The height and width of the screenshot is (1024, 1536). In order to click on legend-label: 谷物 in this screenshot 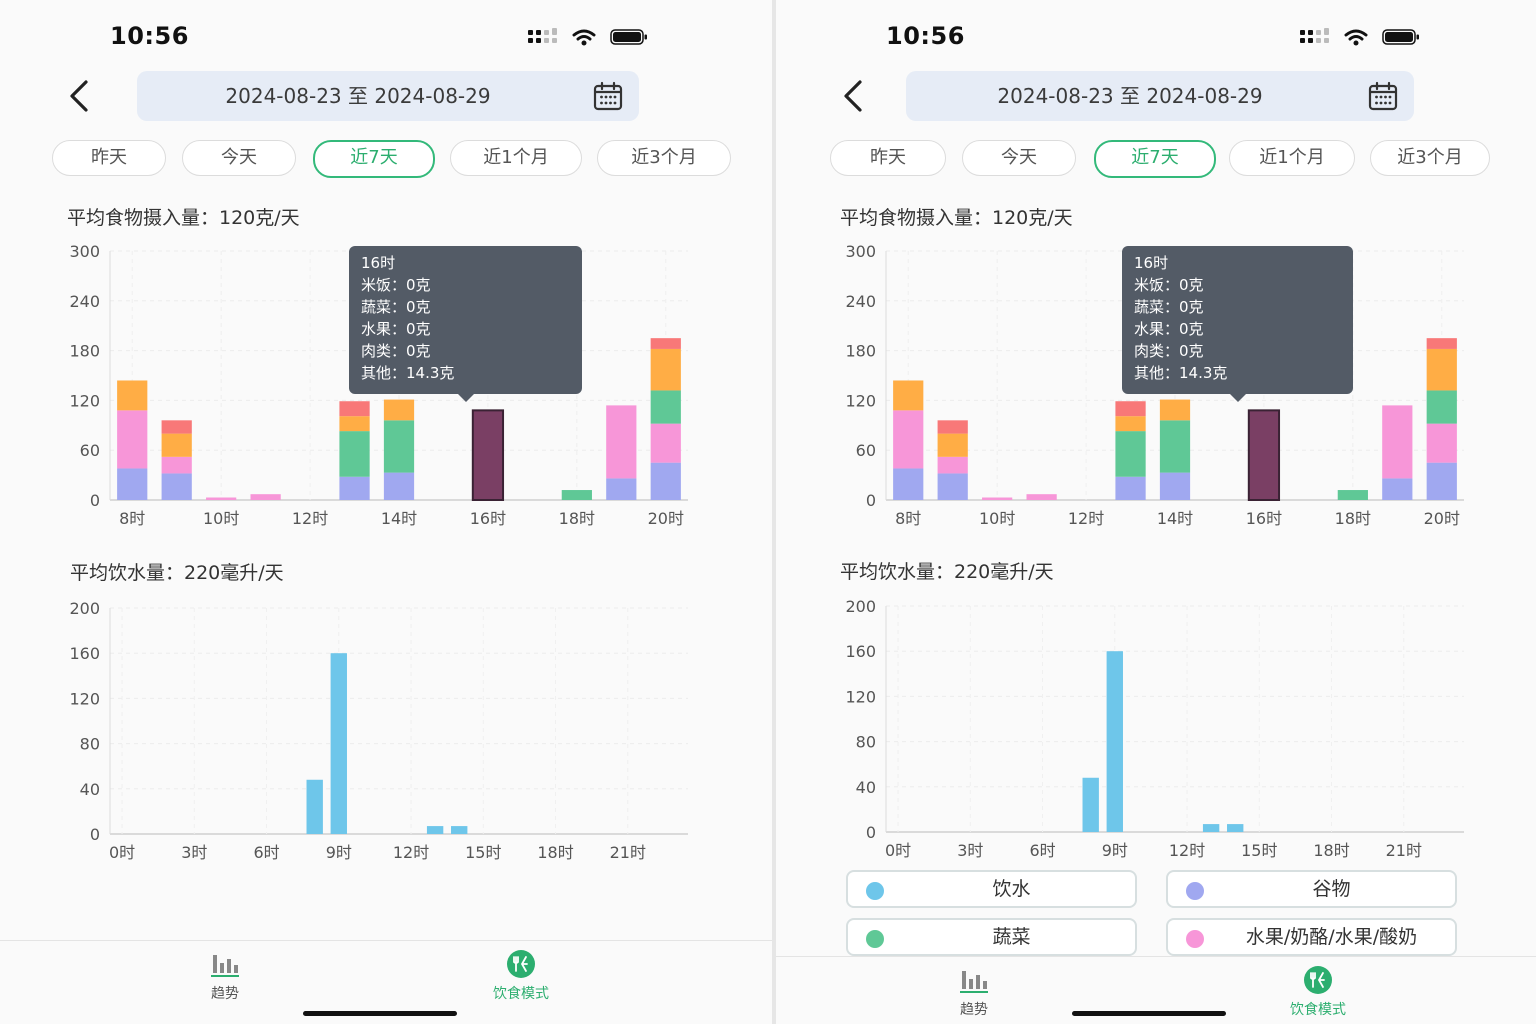, I will do `click(1331, 889)`.